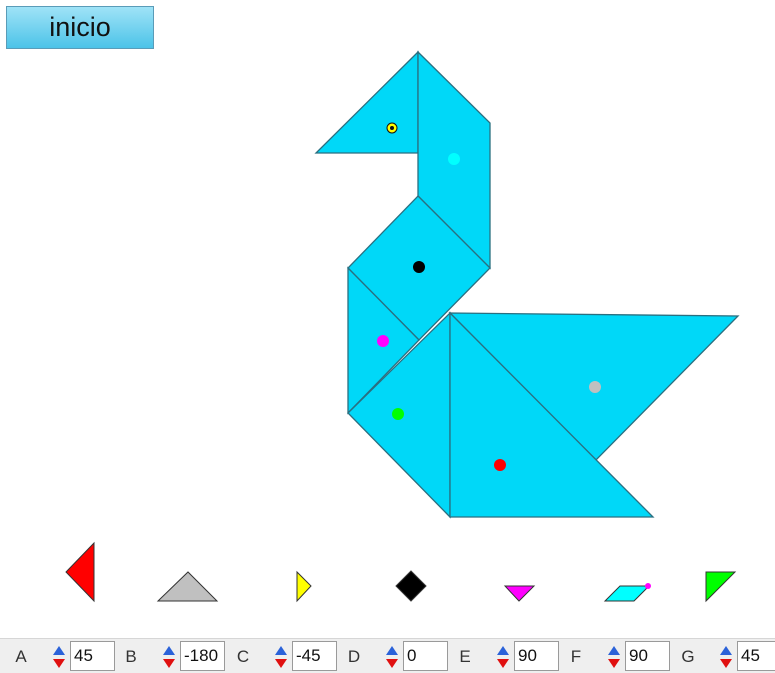 The width and height of the screenshot is (775, 673). I want to click on control-label: D, so click(354, 656).